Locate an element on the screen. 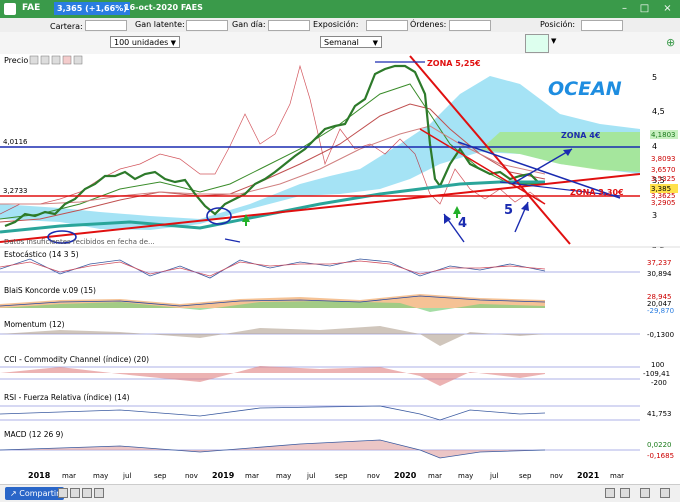 The width and height of the screenshot is (680, 502). y-tick: 4 is located at coordinates (654, 146).